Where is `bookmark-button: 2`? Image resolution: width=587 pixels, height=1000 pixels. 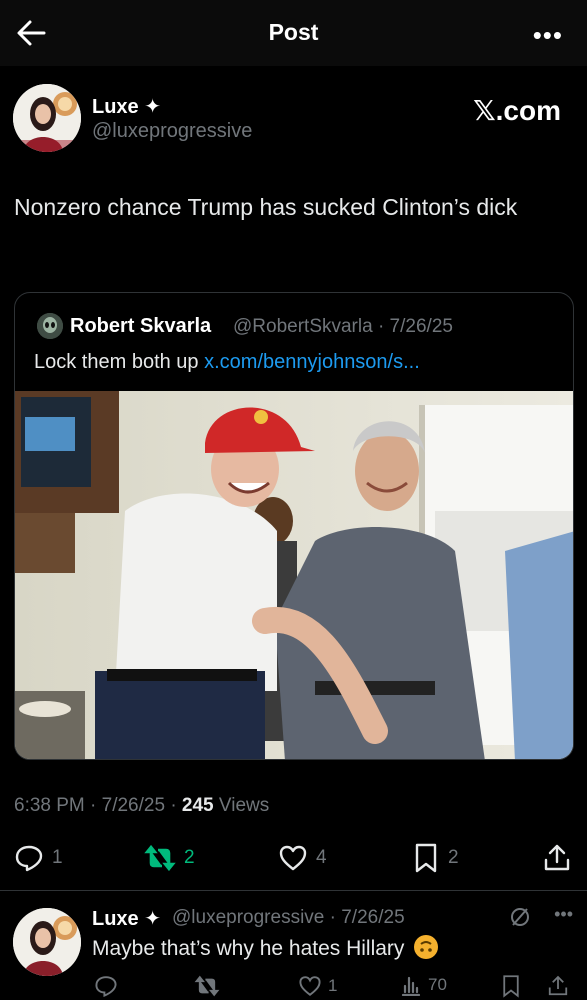
bookmark-button: 2 is located at coordinates (435, 858).